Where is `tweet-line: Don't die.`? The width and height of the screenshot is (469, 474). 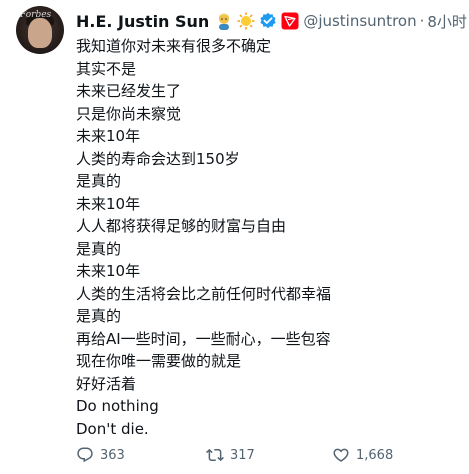 tweet-line: Don't die. is located at coordinates (112, 428).